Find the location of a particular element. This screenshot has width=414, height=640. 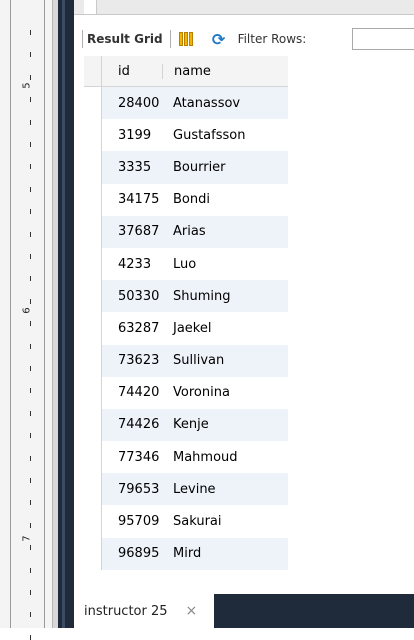

table-row: 74420 Voronina is located at coordinates (186, 392).